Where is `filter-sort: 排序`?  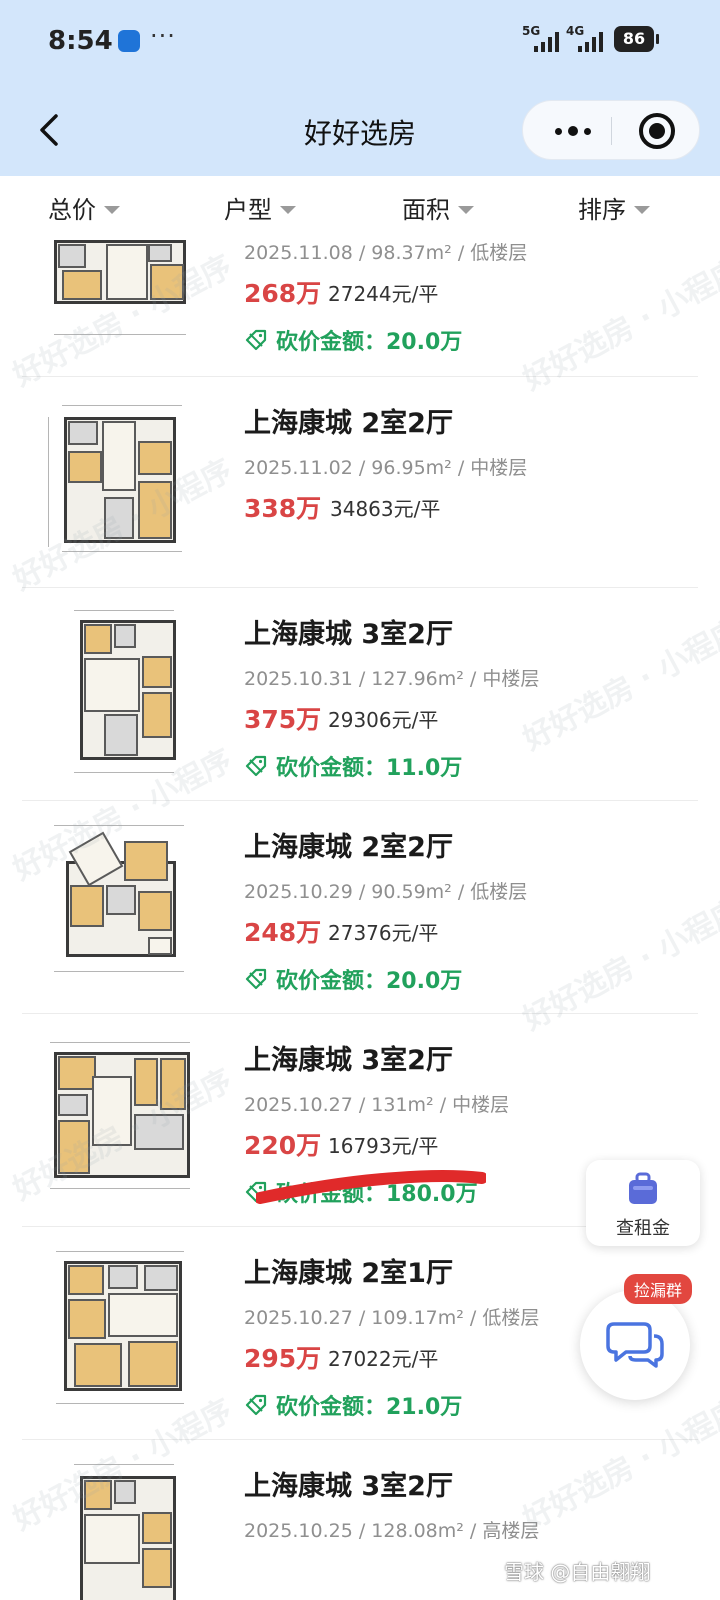 filter-sort: 排序 is located at coordinates (614, 207).